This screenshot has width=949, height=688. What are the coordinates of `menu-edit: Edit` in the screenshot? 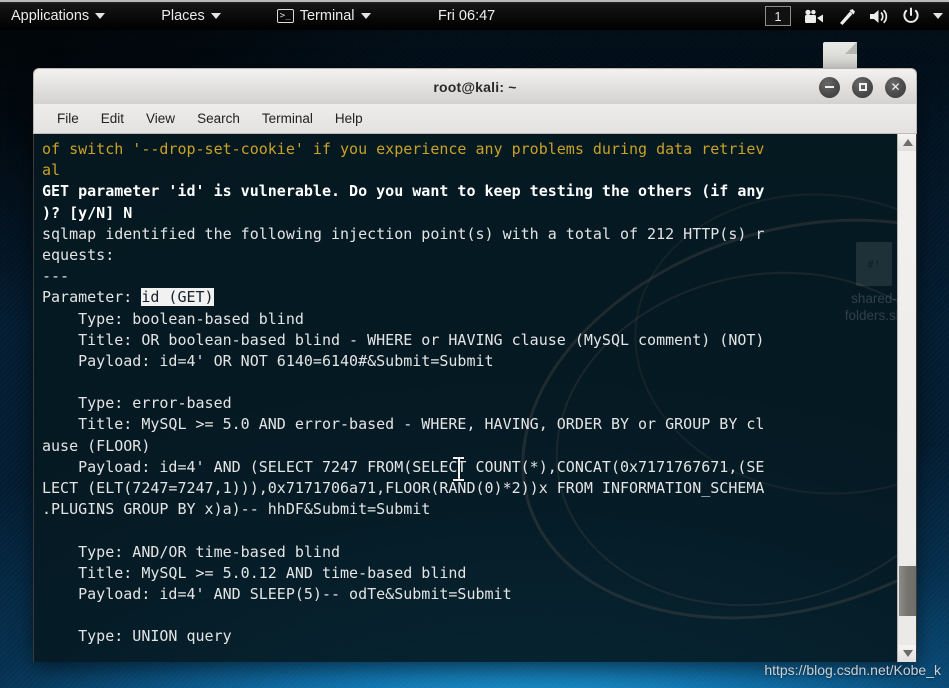 It's located at (112, 118).